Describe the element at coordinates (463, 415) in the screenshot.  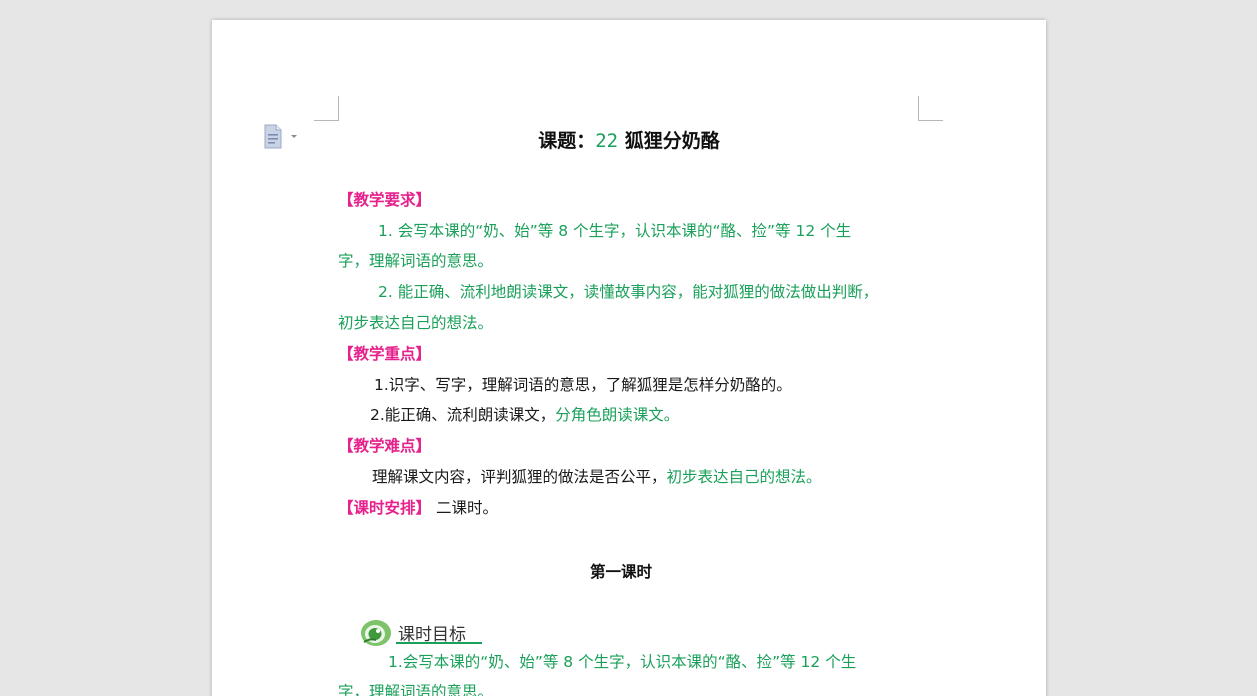
I see `keypoint-2-text: 2.能正确、流利朗读课文，` at that location.